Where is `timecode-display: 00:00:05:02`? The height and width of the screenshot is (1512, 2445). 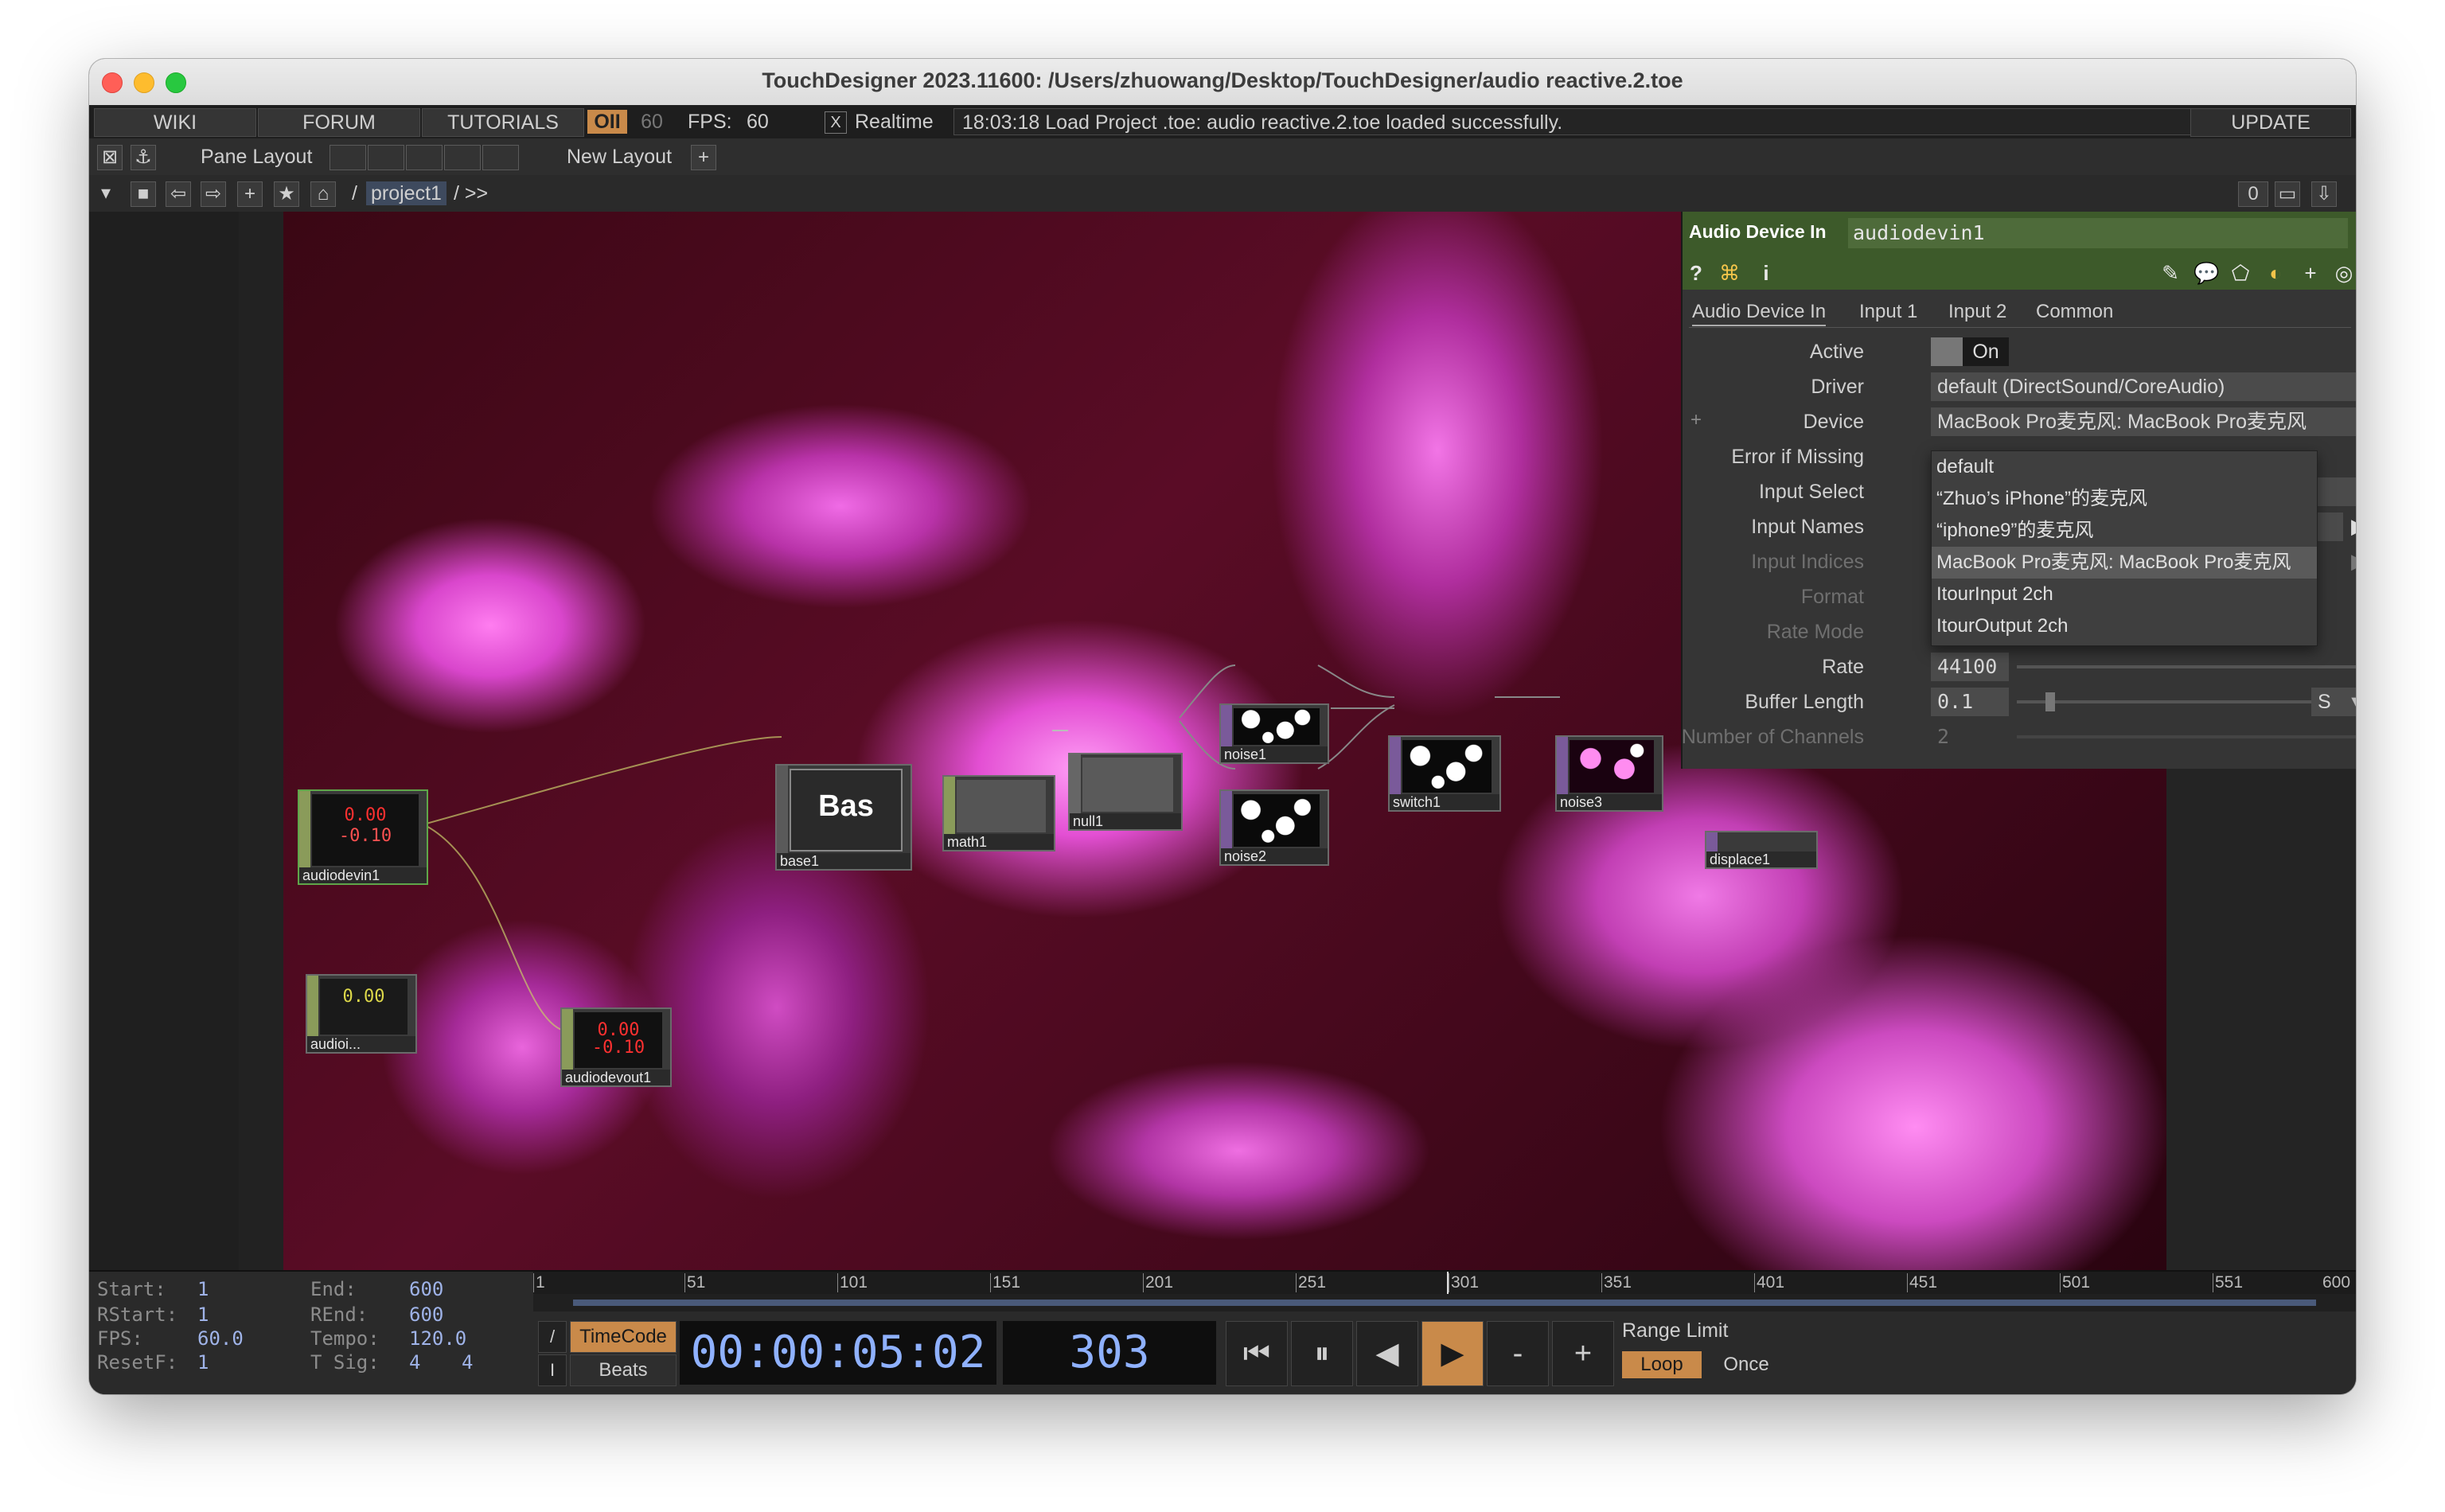 timecode-display: 00:00:05:02 is located at coordinates (838, 1353).